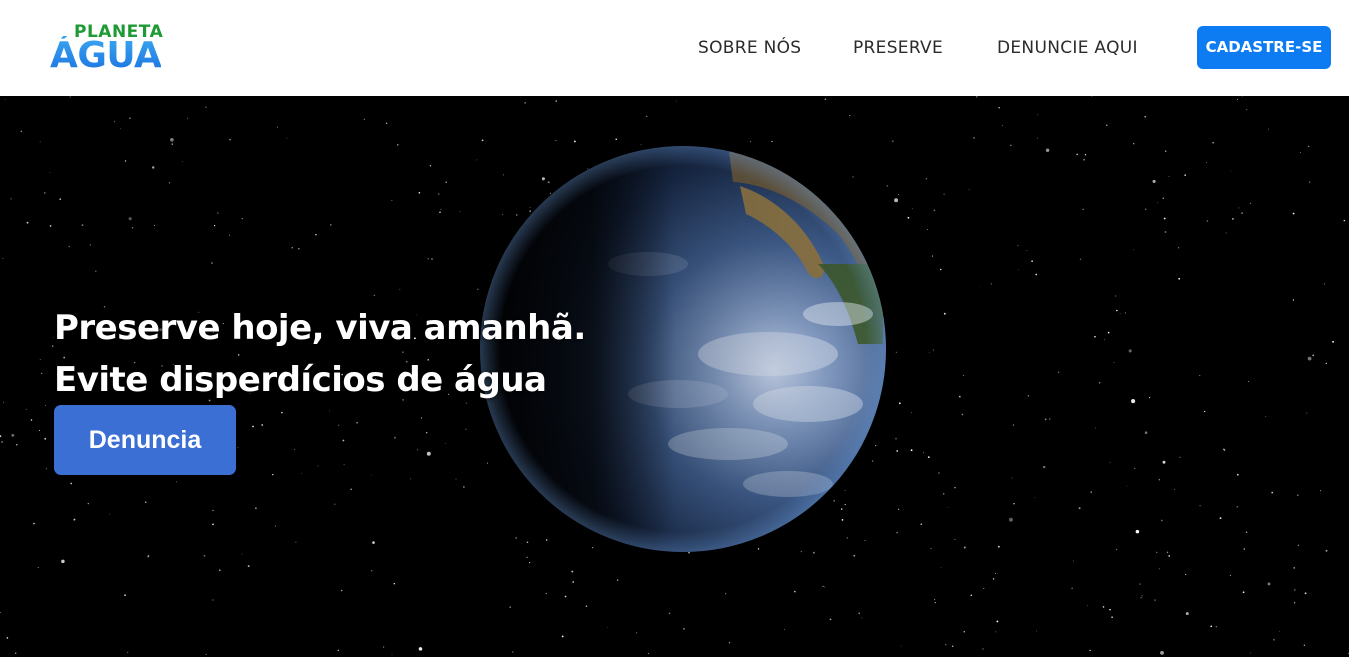 This screenshot has width=1349, height=657. Describe the element at coordinates (898, 48) in the screenshot. I see `nav-link-preserve: PRESERVE` at that location.